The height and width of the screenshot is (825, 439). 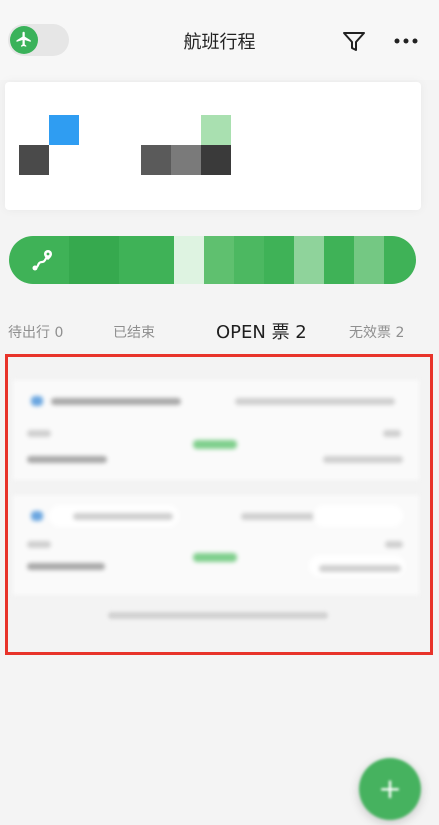 I want to click on more-button, so click(x=406, y=41).